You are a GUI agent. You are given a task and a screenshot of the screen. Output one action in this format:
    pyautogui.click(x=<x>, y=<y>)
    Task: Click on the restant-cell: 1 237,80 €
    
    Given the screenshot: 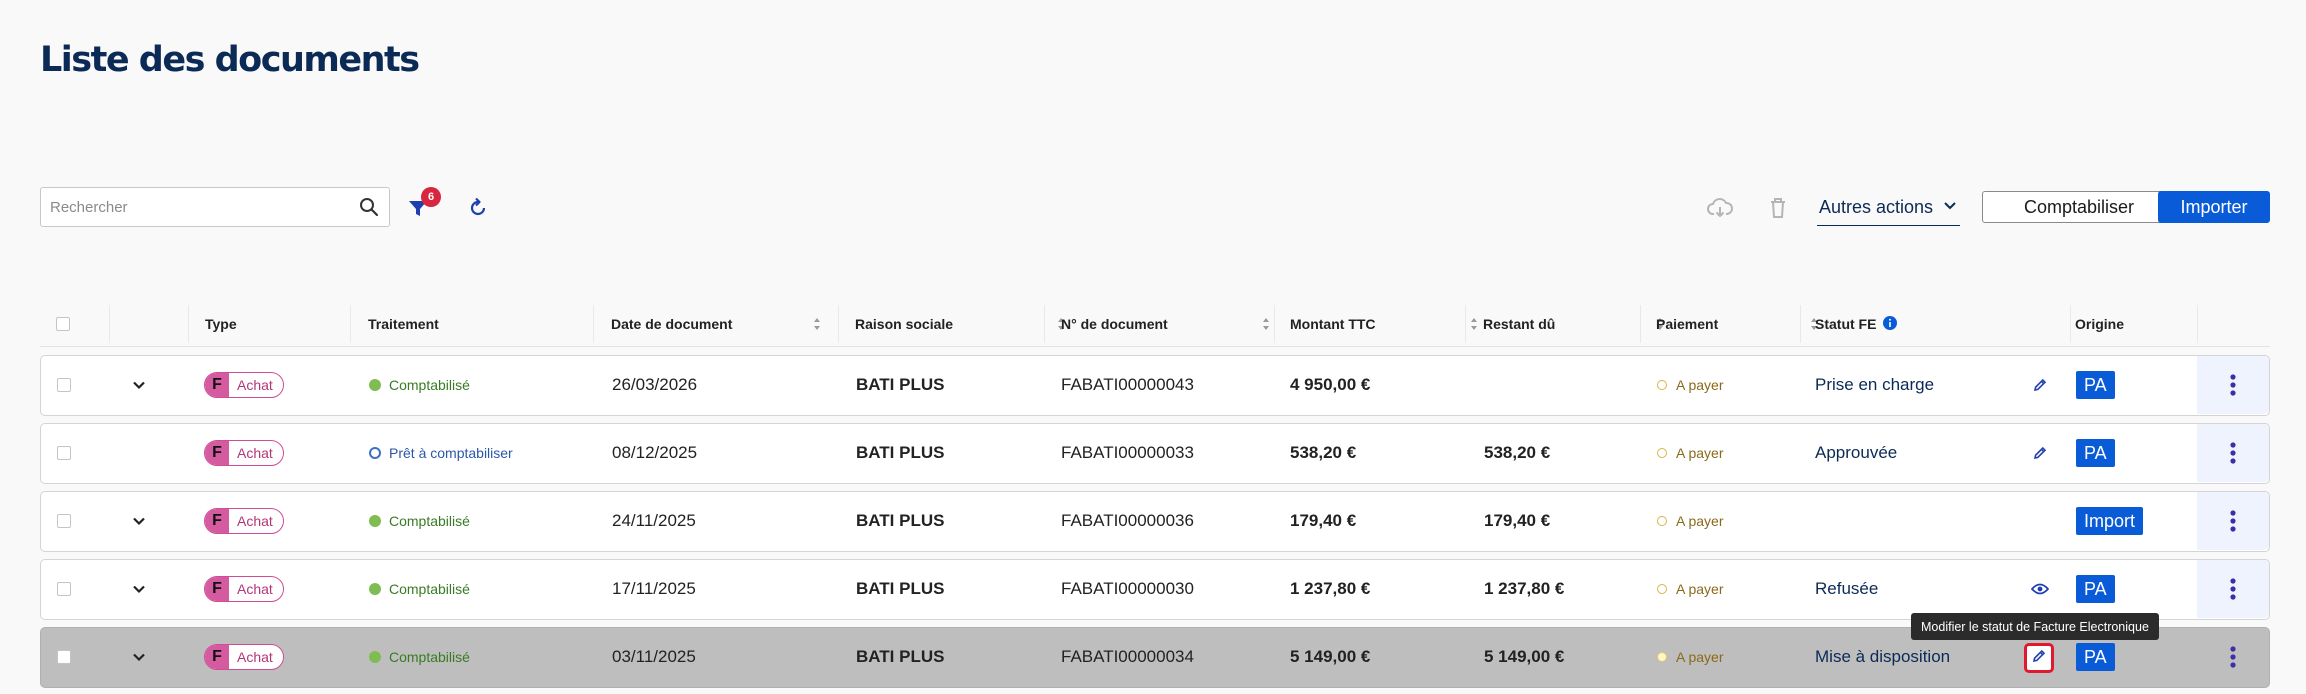 What is the action you would take?
    pyautogui.click(x=1524, y=588)
    